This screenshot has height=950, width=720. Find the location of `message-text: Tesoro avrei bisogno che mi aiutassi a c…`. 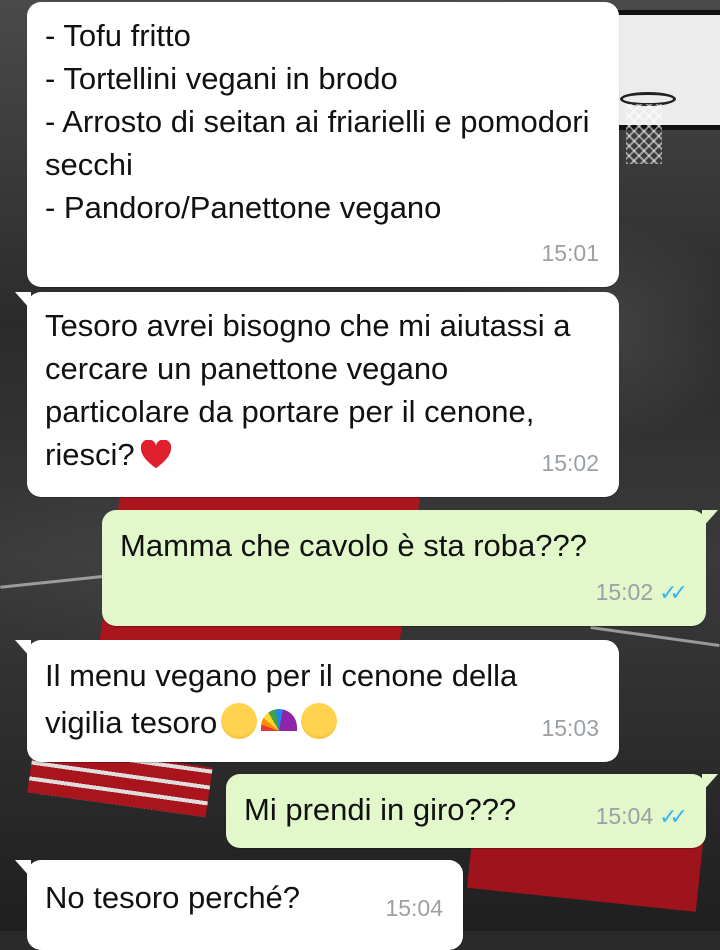

message-text: Tesoro avrei bisogno che mi aiutassi a c… is located at coordinates (308, 390).